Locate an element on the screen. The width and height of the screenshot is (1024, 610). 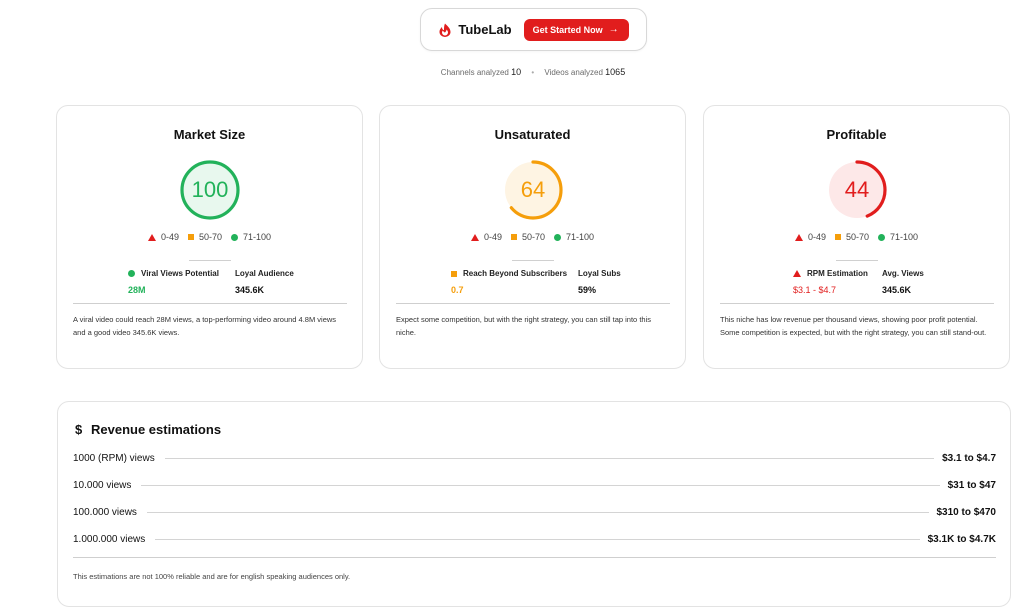
revenue-title: $ Revenue estimations is located at coordinates (148, 429).